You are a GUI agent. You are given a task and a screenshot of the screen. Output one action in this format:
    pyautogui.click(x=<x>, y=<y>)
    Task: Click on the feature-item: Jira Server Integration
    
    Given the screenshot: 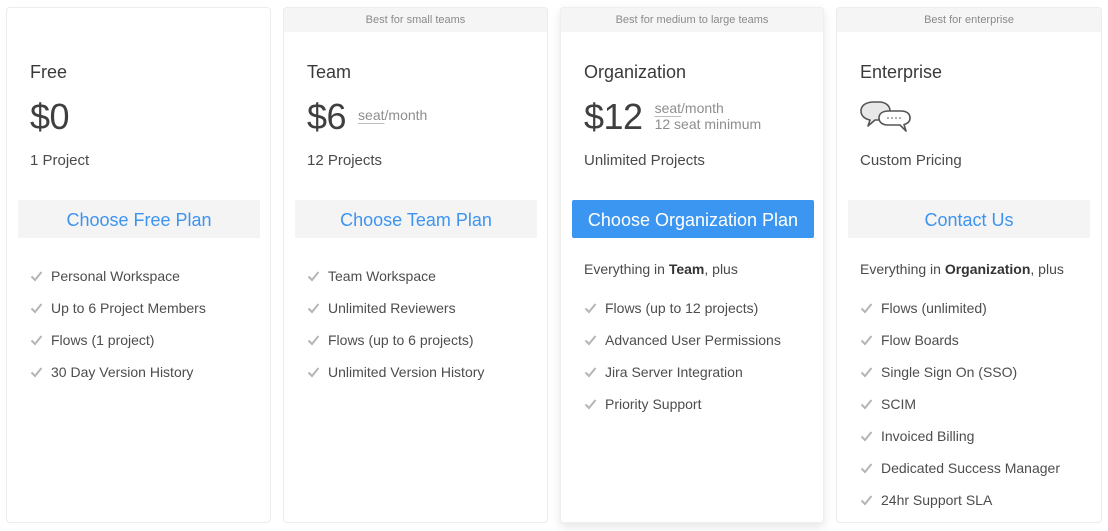 What is the action you would take?
    pyautogui.click(x=682, y=372)
    